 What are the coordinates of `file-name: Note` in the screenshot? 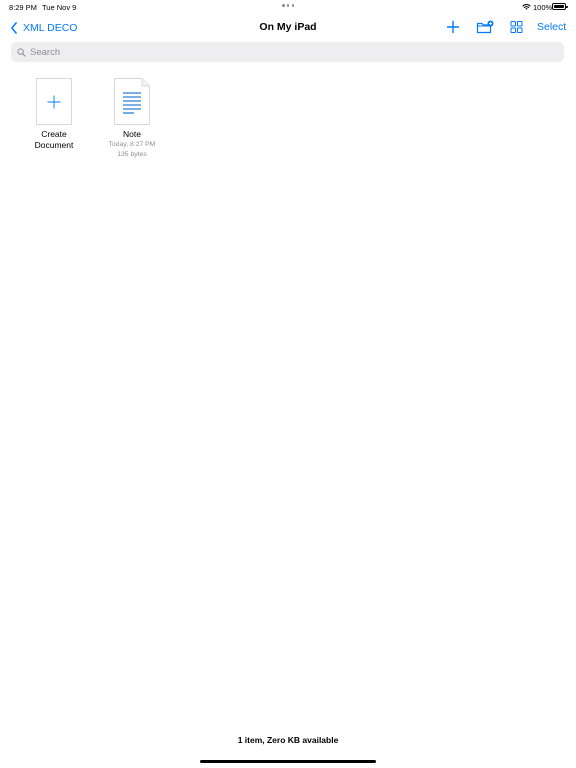 It's located at (132, 134).